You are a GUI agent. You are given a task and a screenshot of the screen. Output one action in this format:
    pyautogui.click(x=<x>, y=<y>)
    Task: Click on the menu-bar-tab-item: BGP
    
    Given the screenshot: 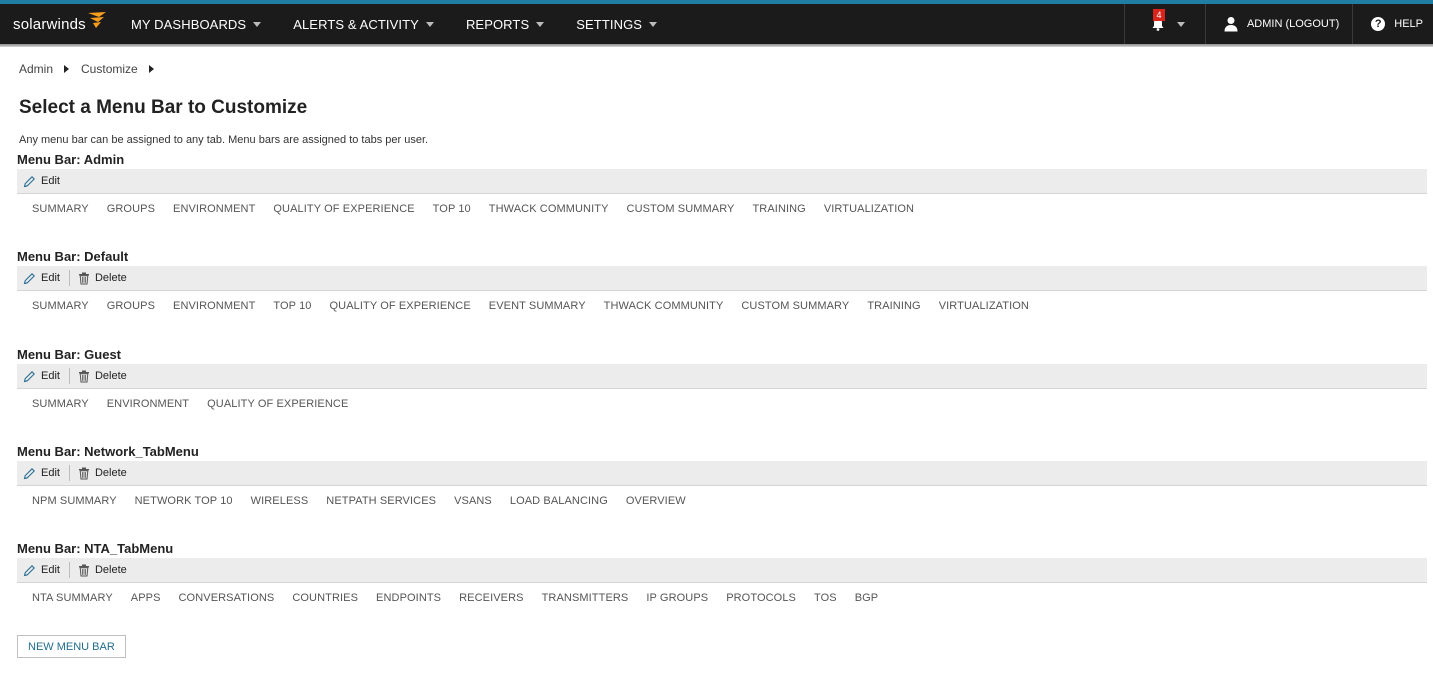 What is the action you would take?
    pyautogui.click(x=866, y=598)
    